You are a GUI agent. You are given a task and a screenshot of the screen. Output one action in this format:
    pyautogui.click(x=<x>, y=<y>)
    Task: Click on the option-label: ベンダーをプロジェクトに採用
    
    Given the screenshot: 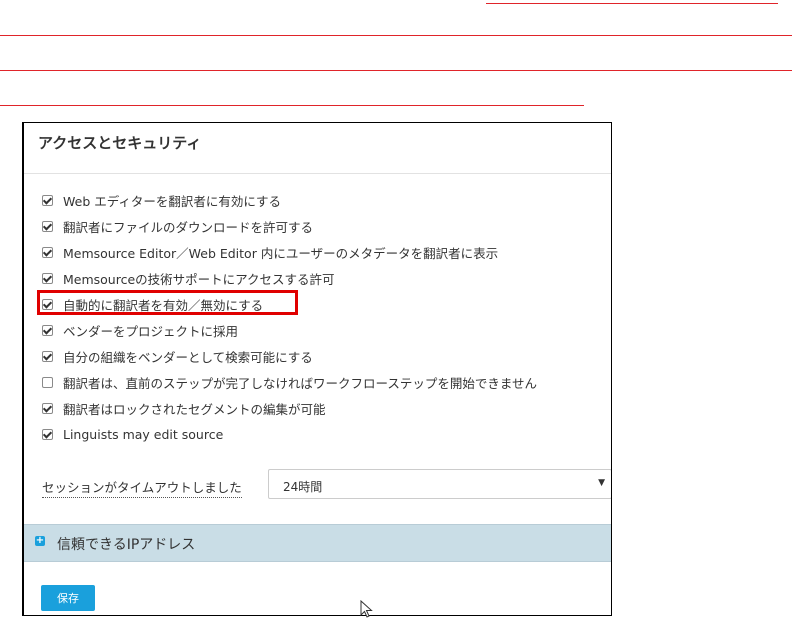 What is the action you would take?
    pyautogui.click(x=151, y=331)
    